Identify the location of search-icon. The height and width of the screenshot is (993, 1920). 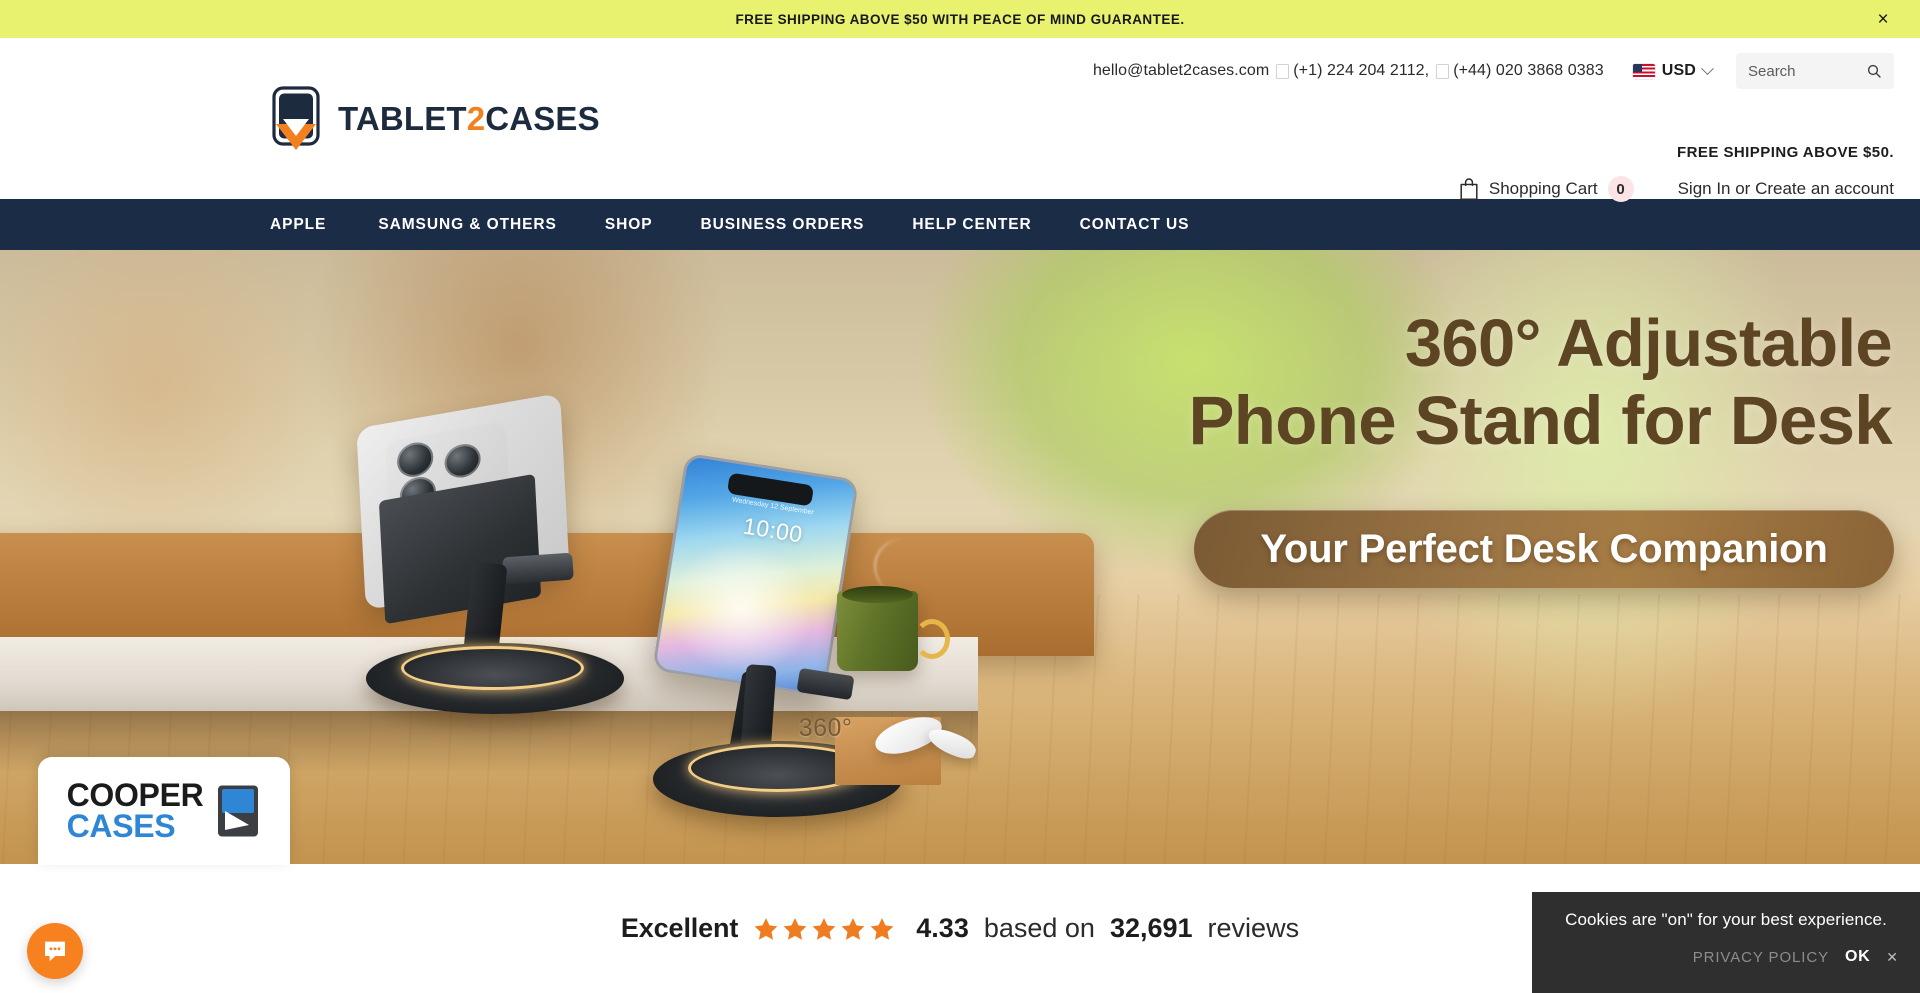
(1874, 71).